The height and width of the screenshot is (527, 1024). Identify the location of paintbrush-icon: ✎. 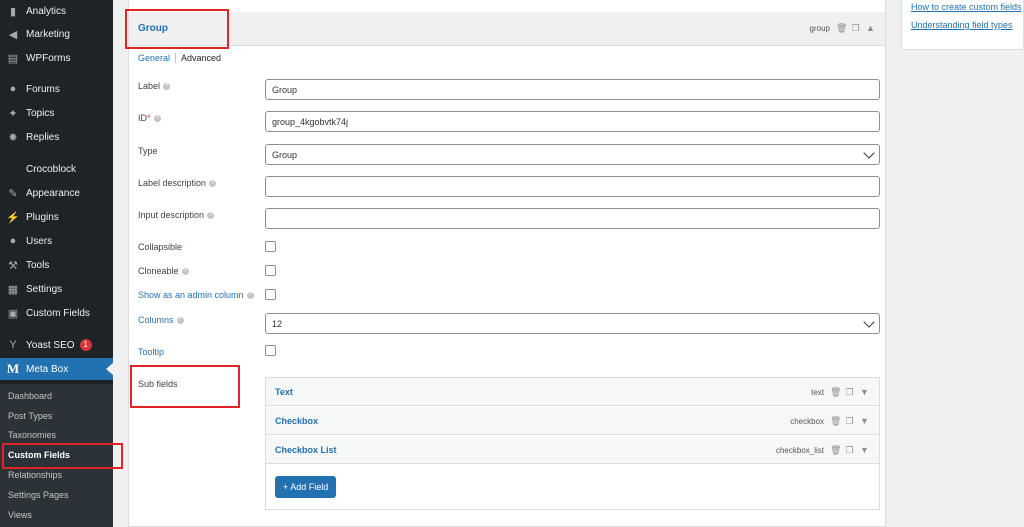
(13, 193).